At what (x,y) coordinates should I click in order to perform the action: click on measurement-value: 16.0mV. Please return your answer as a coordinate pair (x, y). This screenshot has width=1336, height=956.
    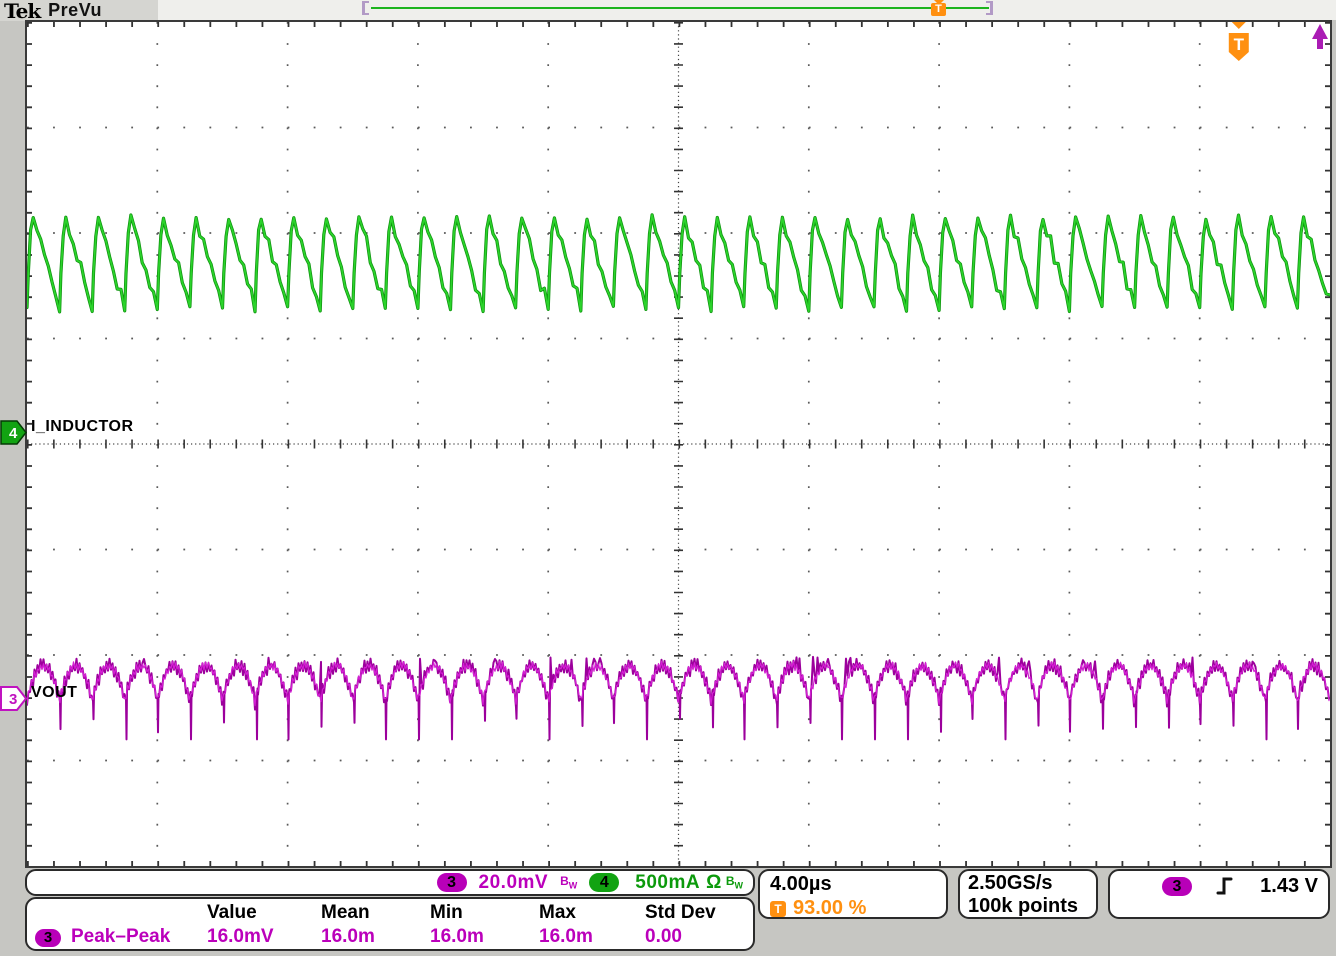
    Looking at the image, I should click on (240, 936).